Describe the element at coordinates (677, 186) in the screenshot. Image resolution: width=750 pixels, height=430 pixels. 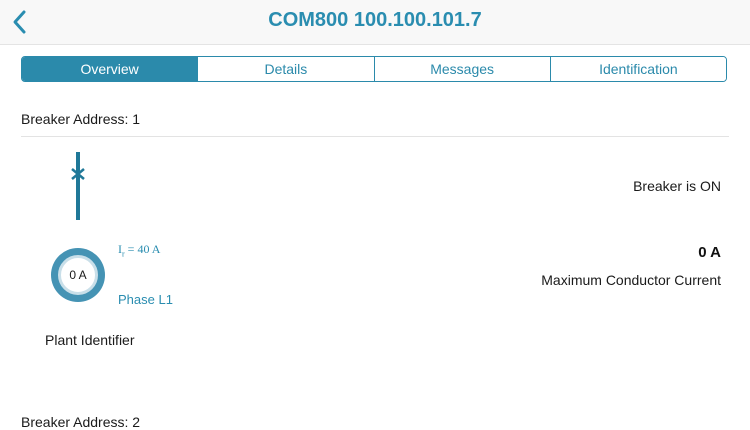
I see `breaker-status: Breaker is ON` at that location.